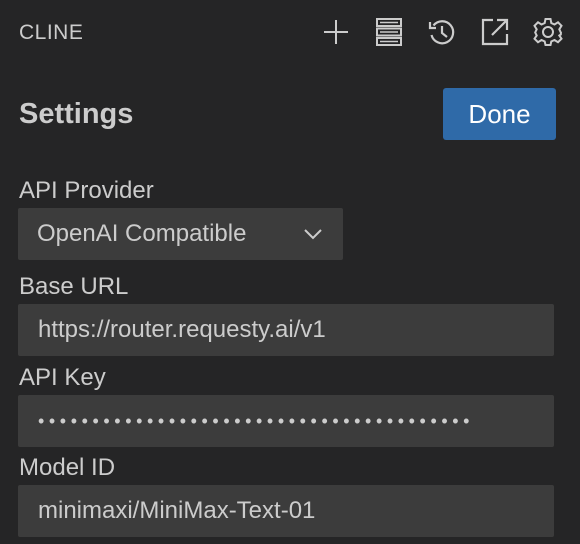  I want to click on api-provider-select: OpenAI Compatible, so click(180, 234).